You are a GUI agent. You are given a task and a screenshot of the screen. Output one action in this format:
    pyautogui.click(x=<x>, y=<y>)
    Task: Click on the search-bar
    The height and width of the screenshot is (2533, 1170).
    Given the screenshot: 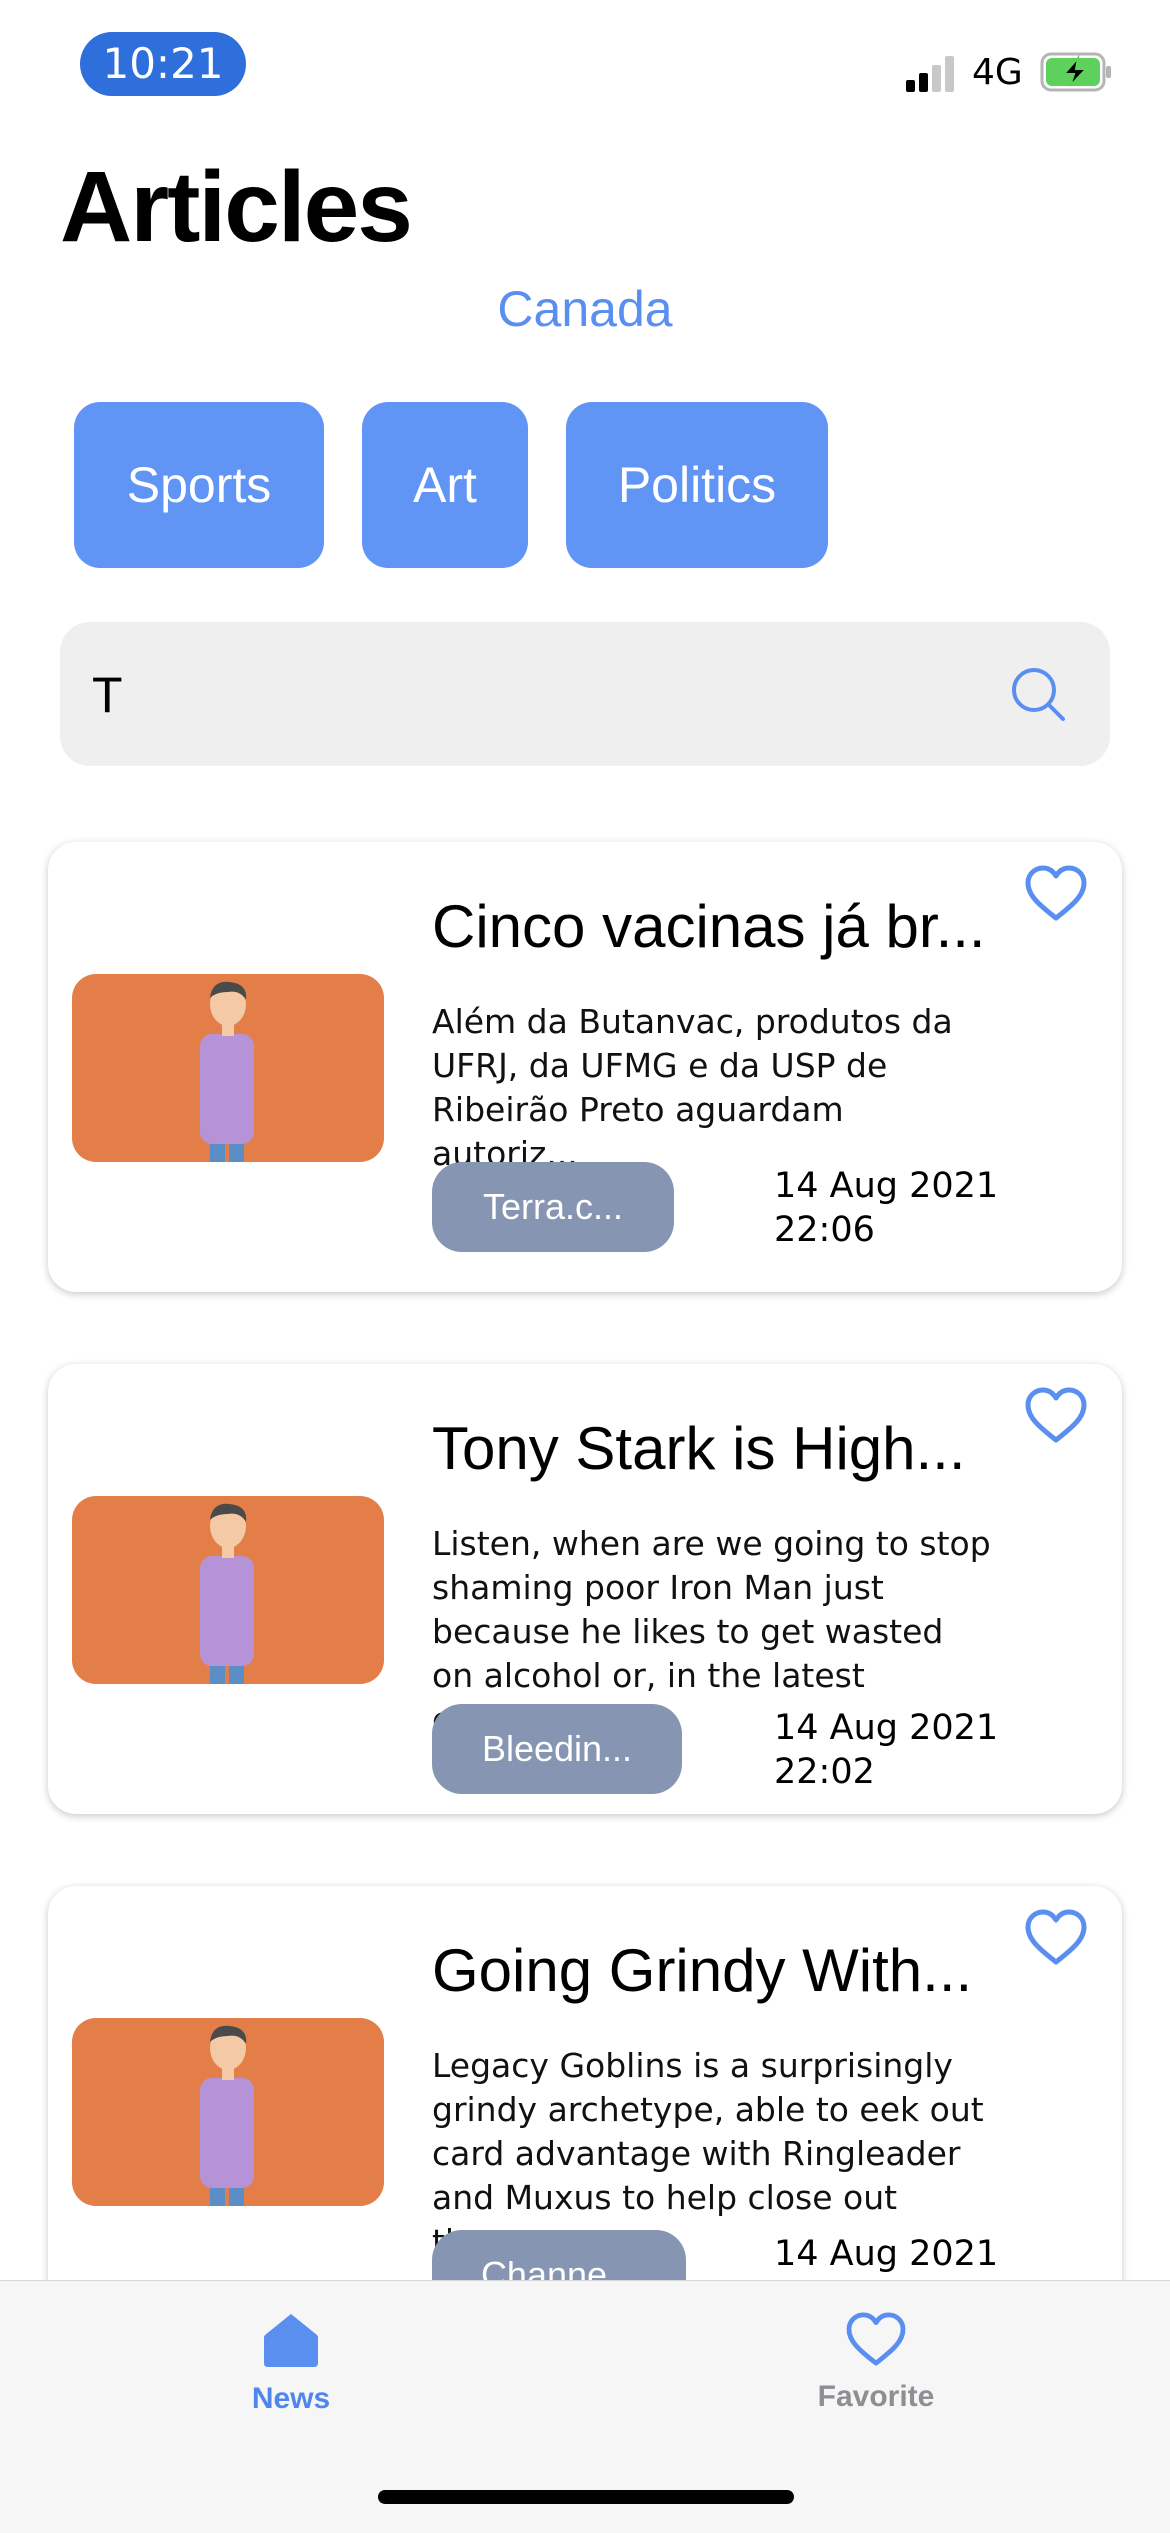 What is the action you would take?
    pyautogui.click(x=585, y=695)
    